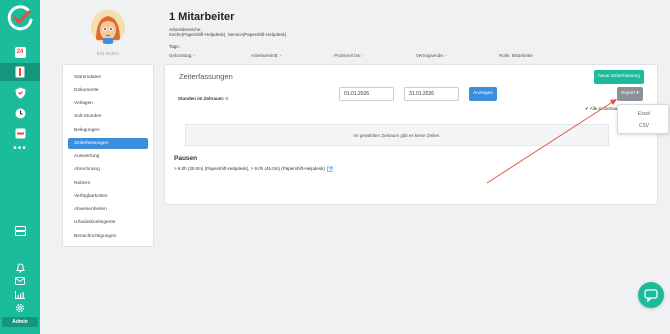  I want to click on hours-label: Stunden im Zeitraum:, so click(201, 98).